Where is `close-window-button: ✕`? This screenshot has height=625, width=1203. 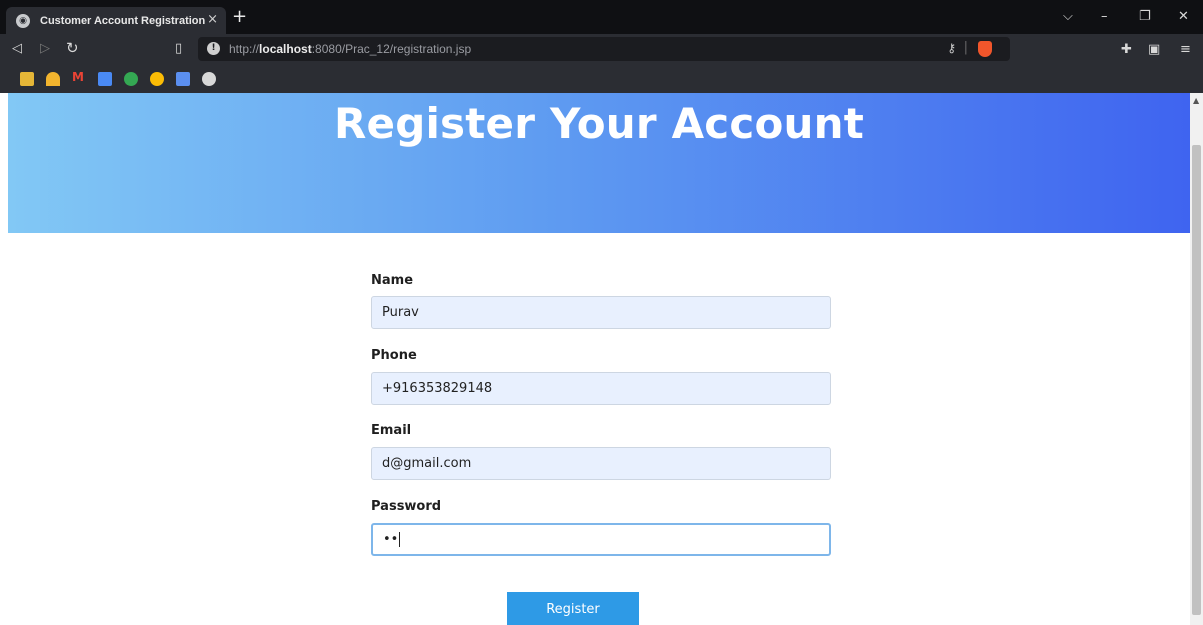
close-window-button: ✕ is located at coordinates (1183, 16).